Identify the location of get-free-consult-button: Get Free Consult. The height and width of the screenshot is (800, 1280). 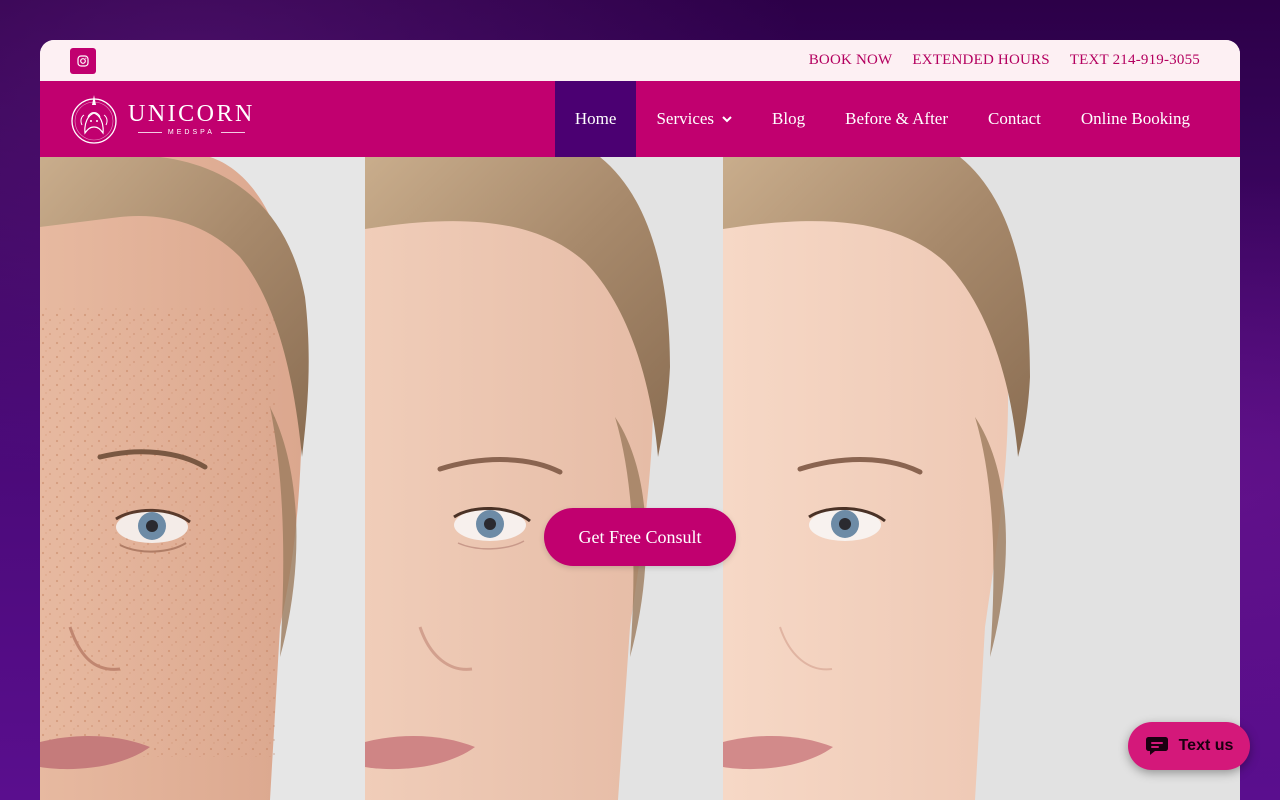
(640, 537).